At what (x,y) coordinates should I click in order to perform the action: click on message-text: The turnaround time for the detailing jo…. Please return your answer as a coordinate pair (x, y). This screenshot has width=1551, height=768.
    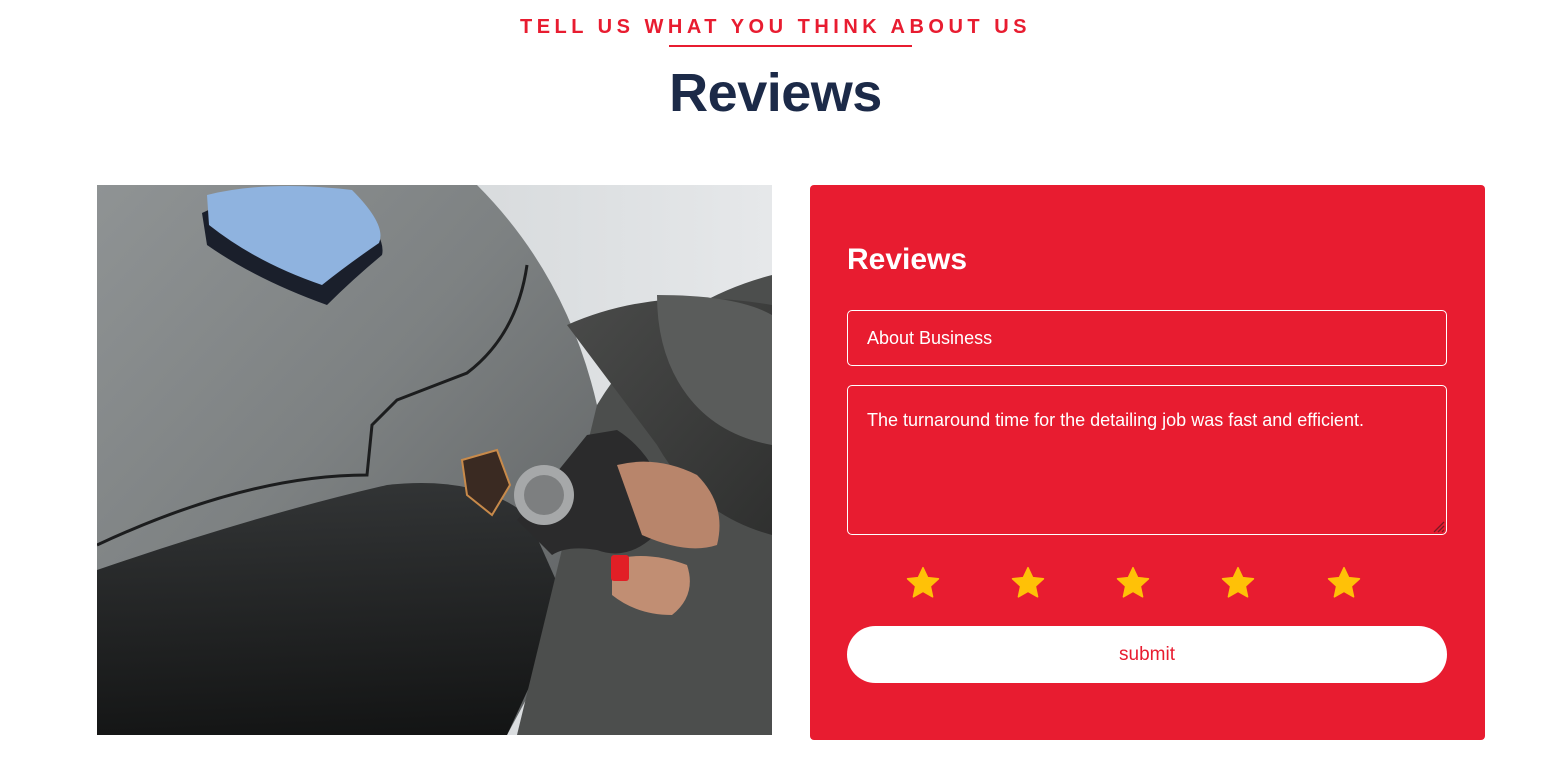
    Looking at the image, I should click on (1115, 420).